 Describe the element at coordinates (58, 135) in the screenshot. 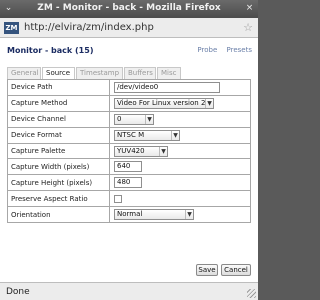

I see `device-format-label: Device Format` at that location.